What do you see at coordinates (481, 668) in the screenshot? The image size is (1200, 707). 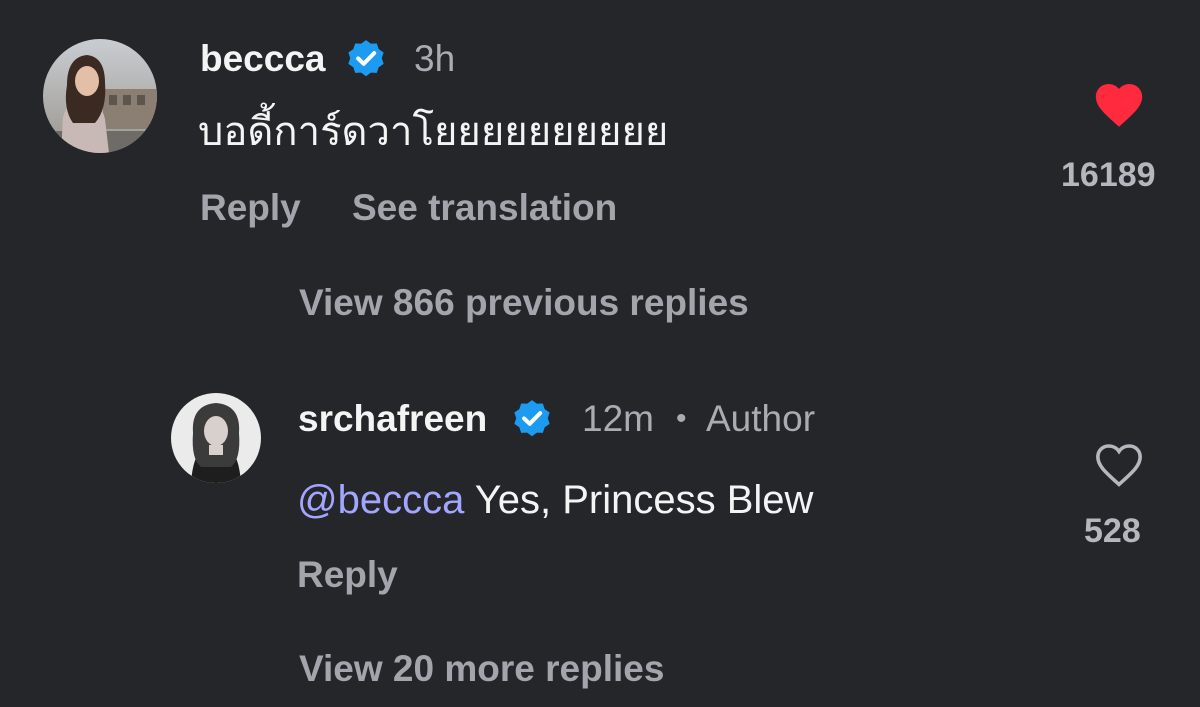 I see `view-more-replies-link: View 20 more replies` at bounding box center [481, 668].